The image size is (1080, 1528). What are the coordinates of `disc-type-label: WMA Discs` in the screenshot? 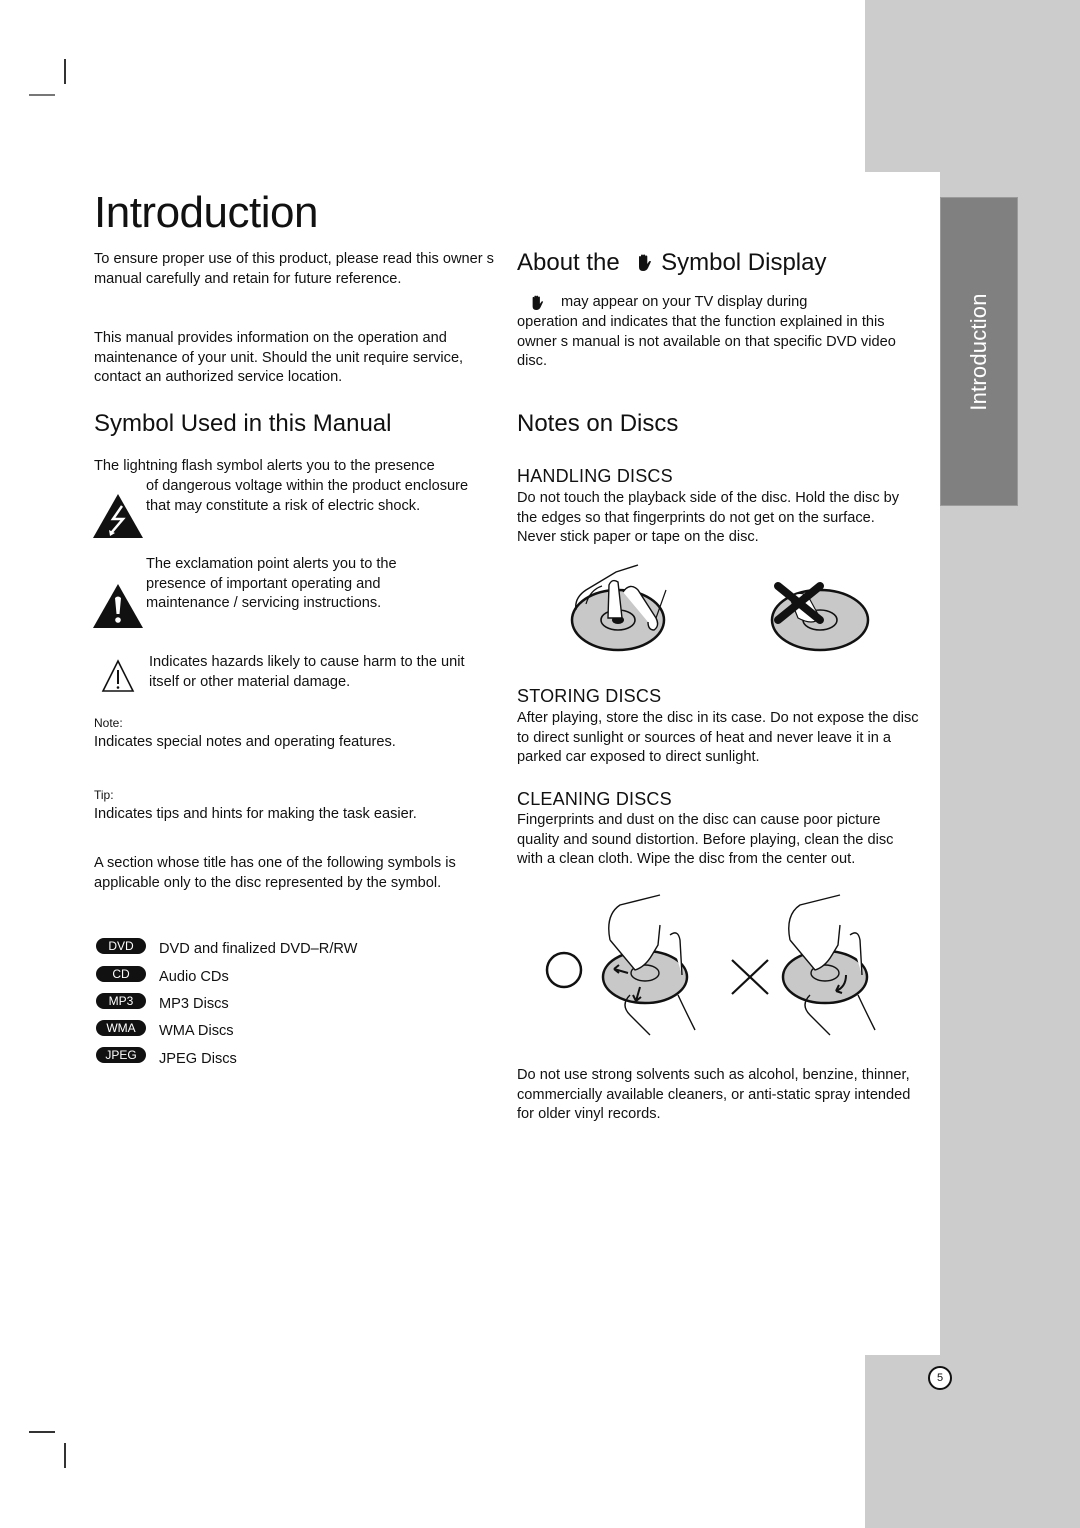 It's located at (196, 1031).